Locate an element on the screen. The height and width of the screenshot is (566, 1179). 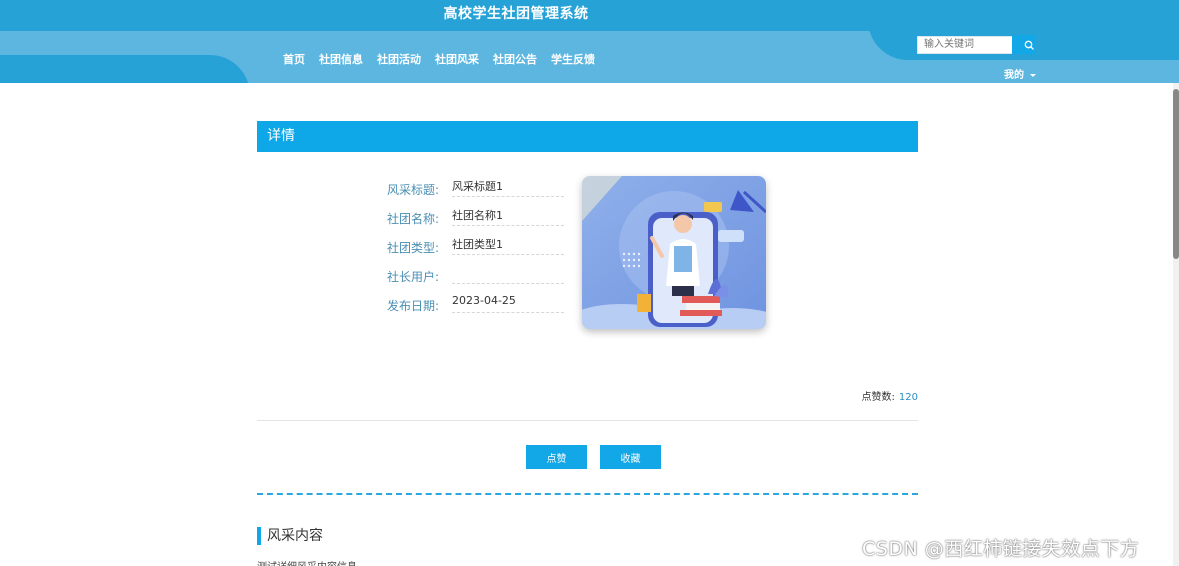
field-value: 社团类型1 is located at coordinates (508, 245).